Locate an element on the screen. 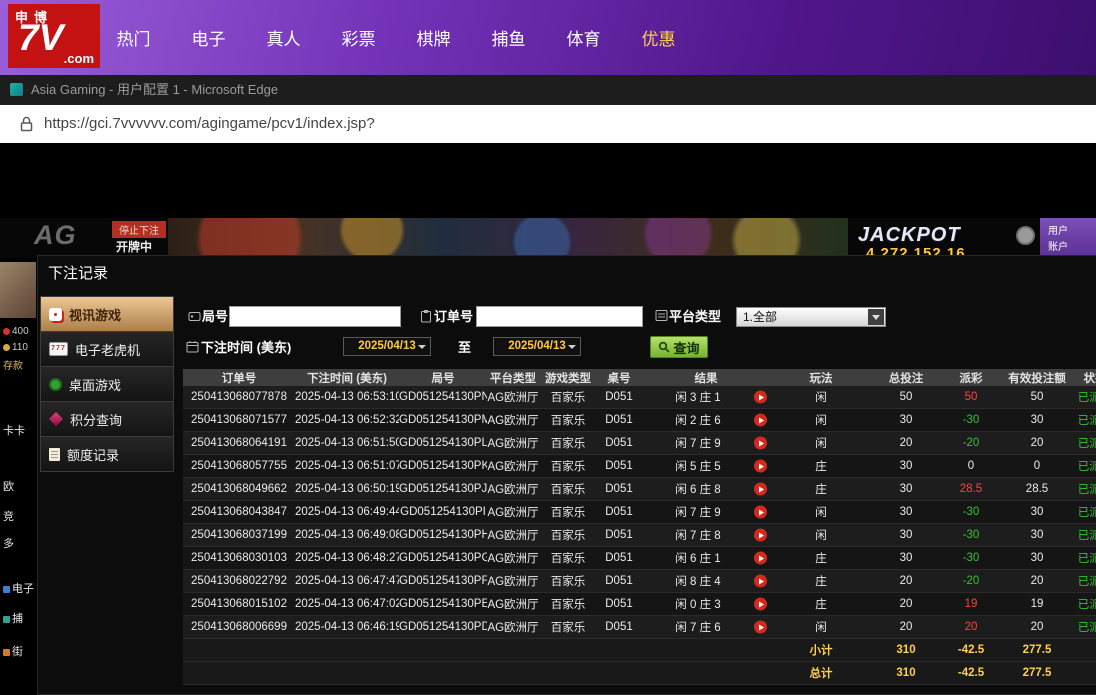 The width and height of the screenshot is (1096, 695). total-label: 总计 is located at coordinates (821, 673).